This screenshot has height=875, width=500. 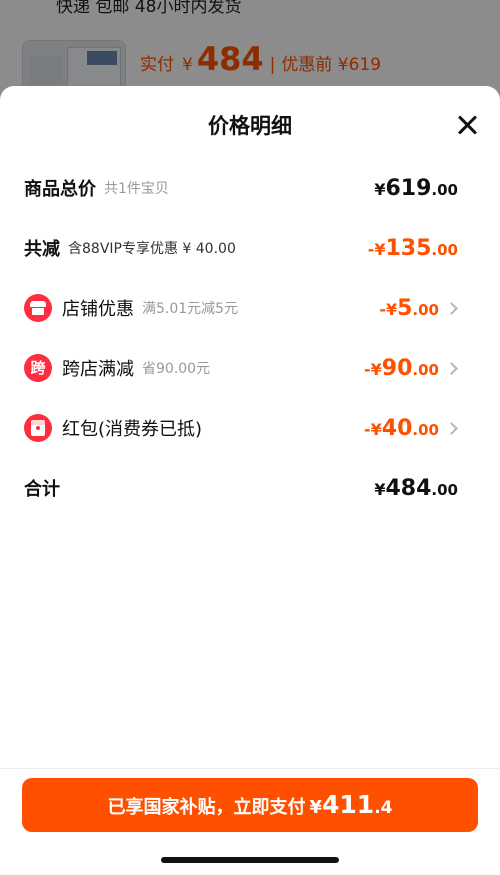 What do you see at coordinates (416, 188) in the screenshot?
I see `goods-total-amount: ¥619.00` at bounding box center [416, 188].